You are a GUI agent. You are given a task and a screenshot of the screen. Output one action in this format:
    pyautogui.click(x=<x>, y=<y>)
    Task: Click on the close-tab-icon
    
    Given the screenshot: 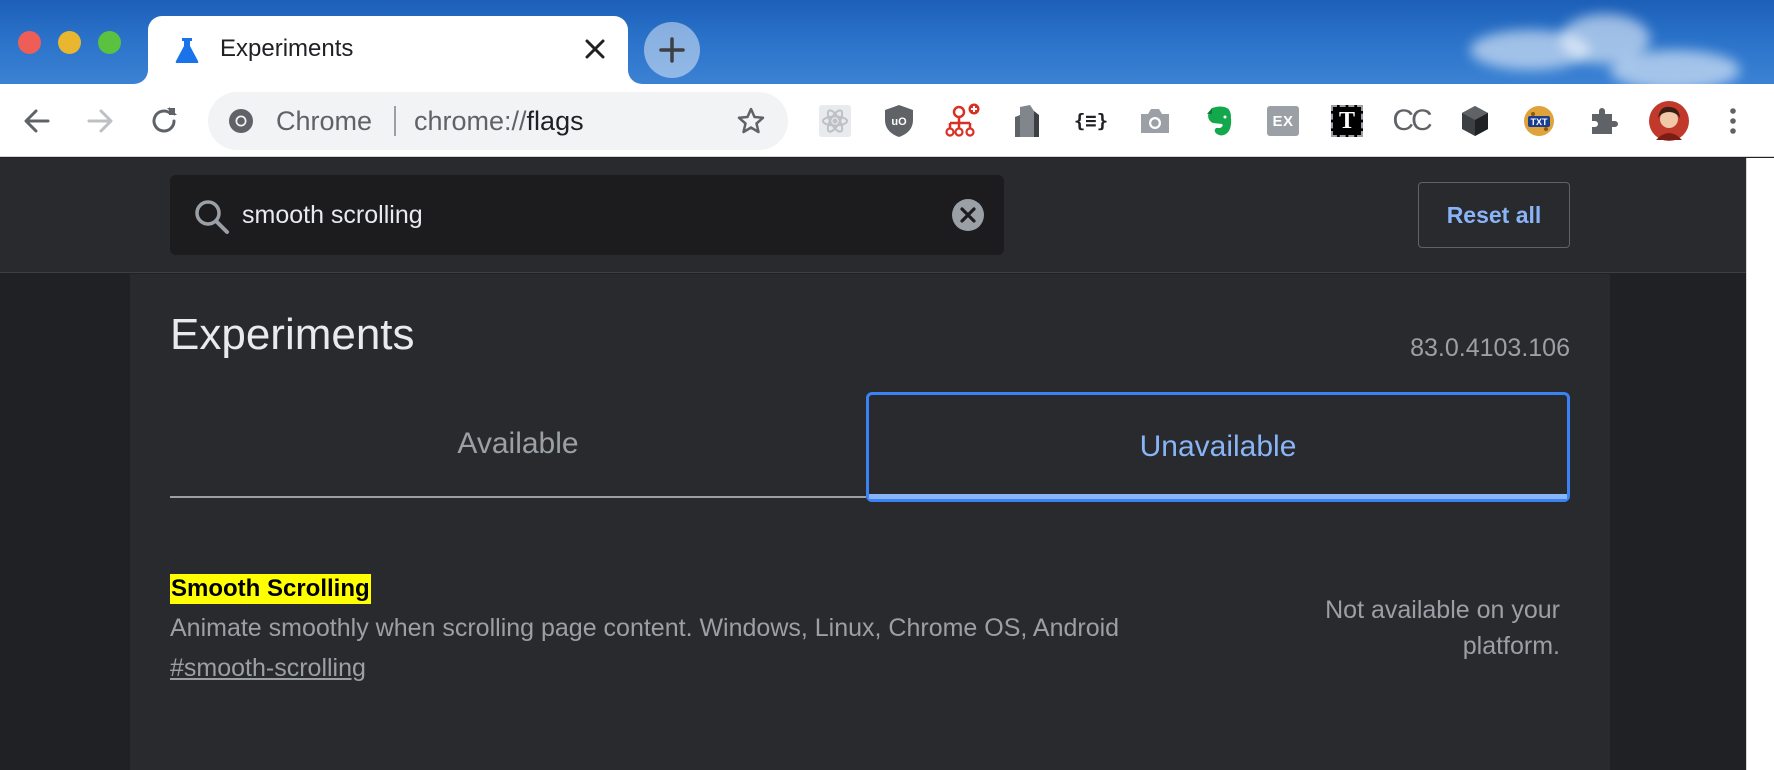 What is the action you would take?
    pyautogui.click(x=595, y=49)
    